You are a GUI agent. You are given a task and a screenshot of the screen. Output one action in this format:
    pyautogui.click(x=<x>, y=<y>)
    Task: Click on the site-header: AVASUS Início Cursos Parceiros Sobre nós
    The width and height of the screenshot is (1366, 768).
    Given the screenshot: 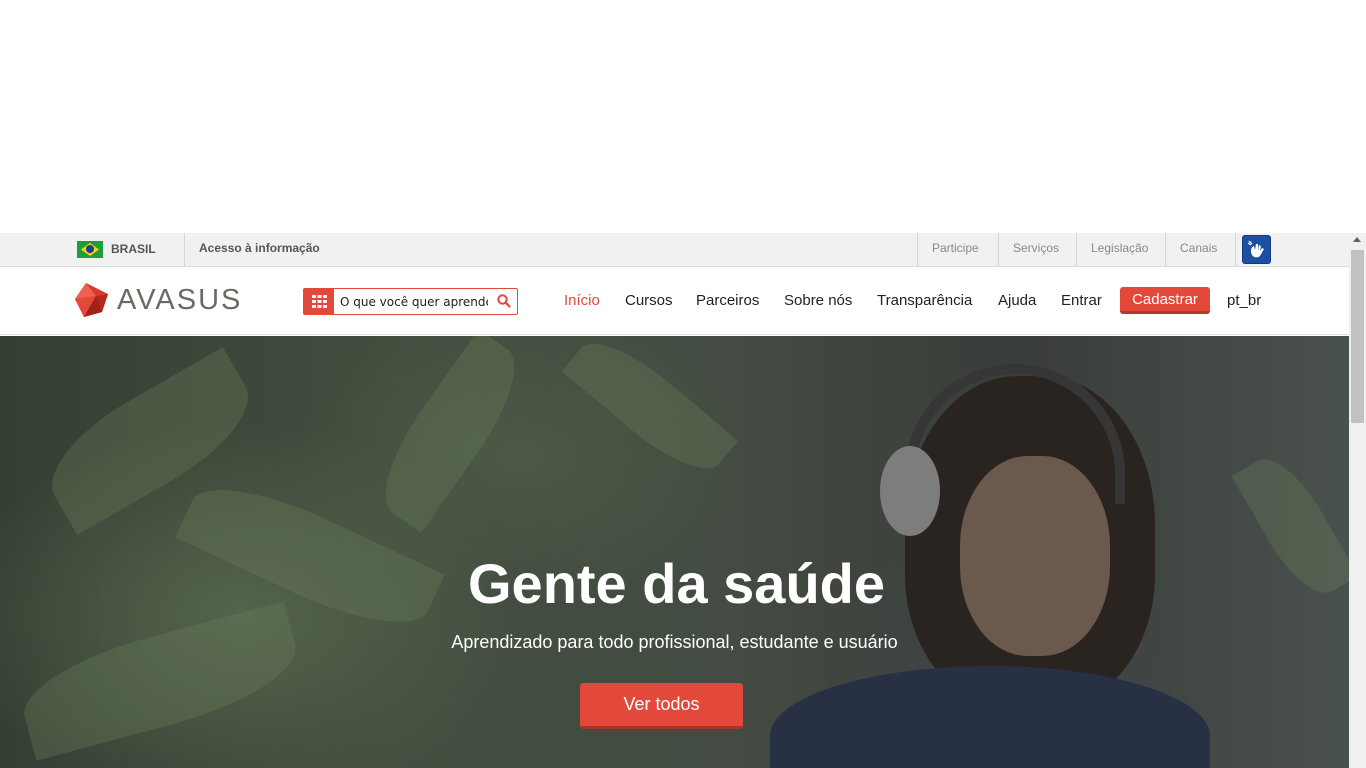 What is the action you would take?
    pyautogui.click(x=674, y=301)
    